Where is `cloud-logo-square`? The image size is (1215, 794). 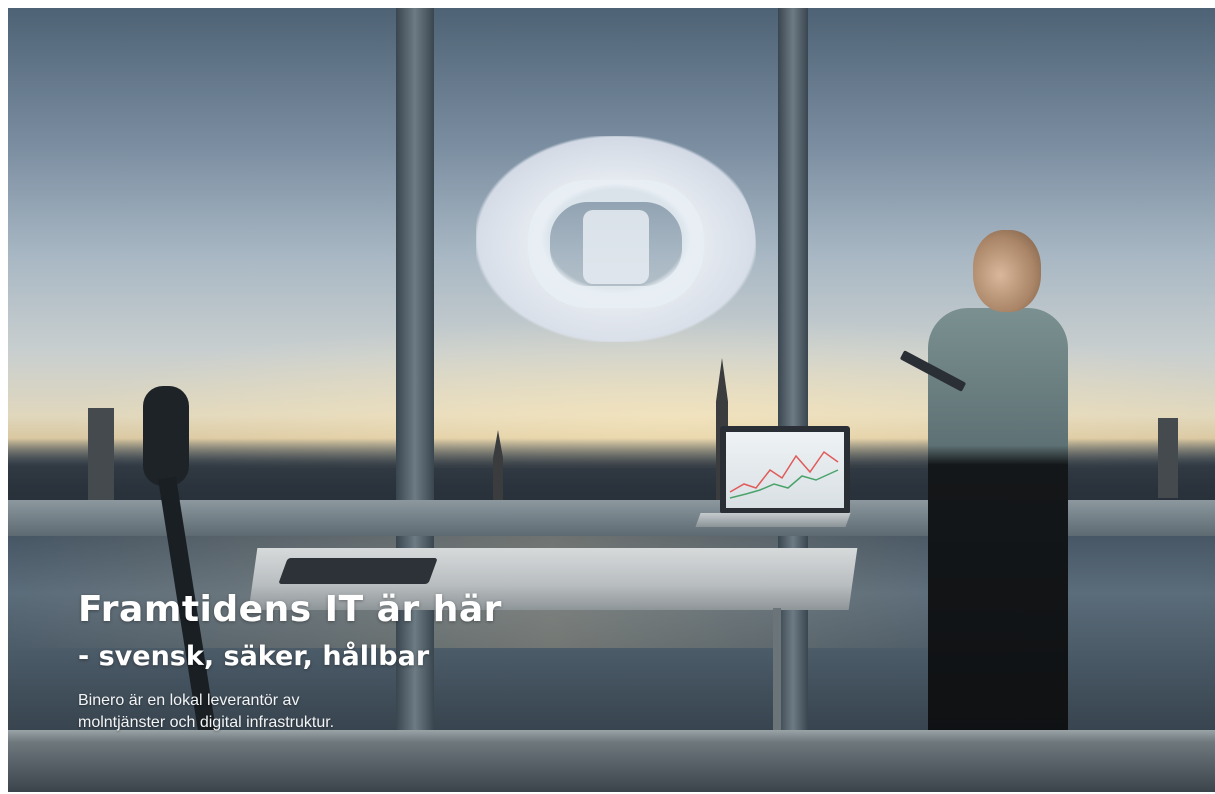 cloud-logo-square is located at coordinates (616, 247).